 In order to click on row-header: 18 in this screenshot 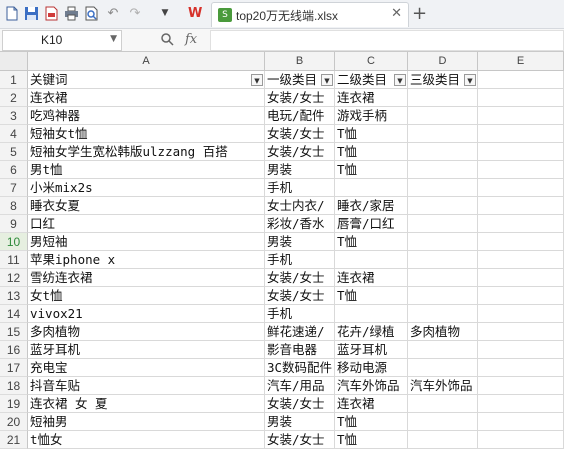, I will do `click(14, 386)`.